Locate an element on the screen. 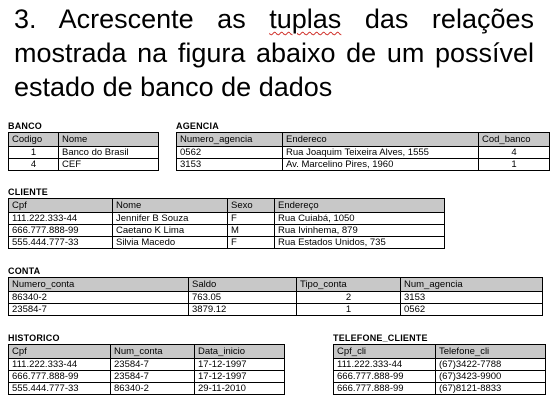 Image resolution: width=558 pixels, height=415 pixels. relation-title: CONTA is located at coordinates (24, 271).